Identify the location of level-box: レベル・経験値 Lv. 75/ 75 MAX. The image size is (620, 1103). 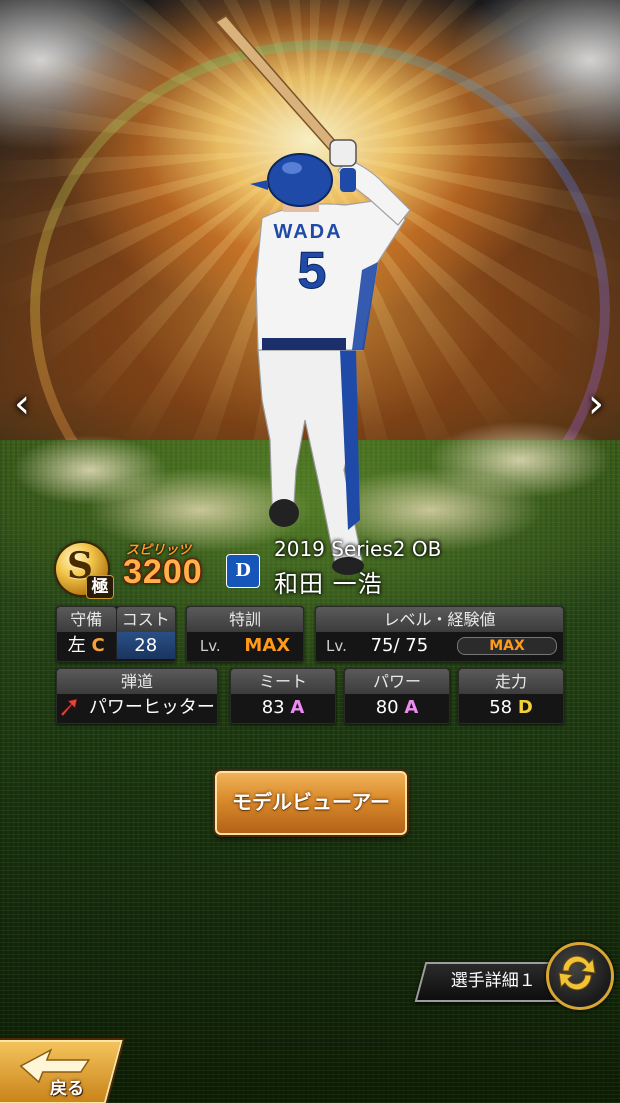
(439, 634).